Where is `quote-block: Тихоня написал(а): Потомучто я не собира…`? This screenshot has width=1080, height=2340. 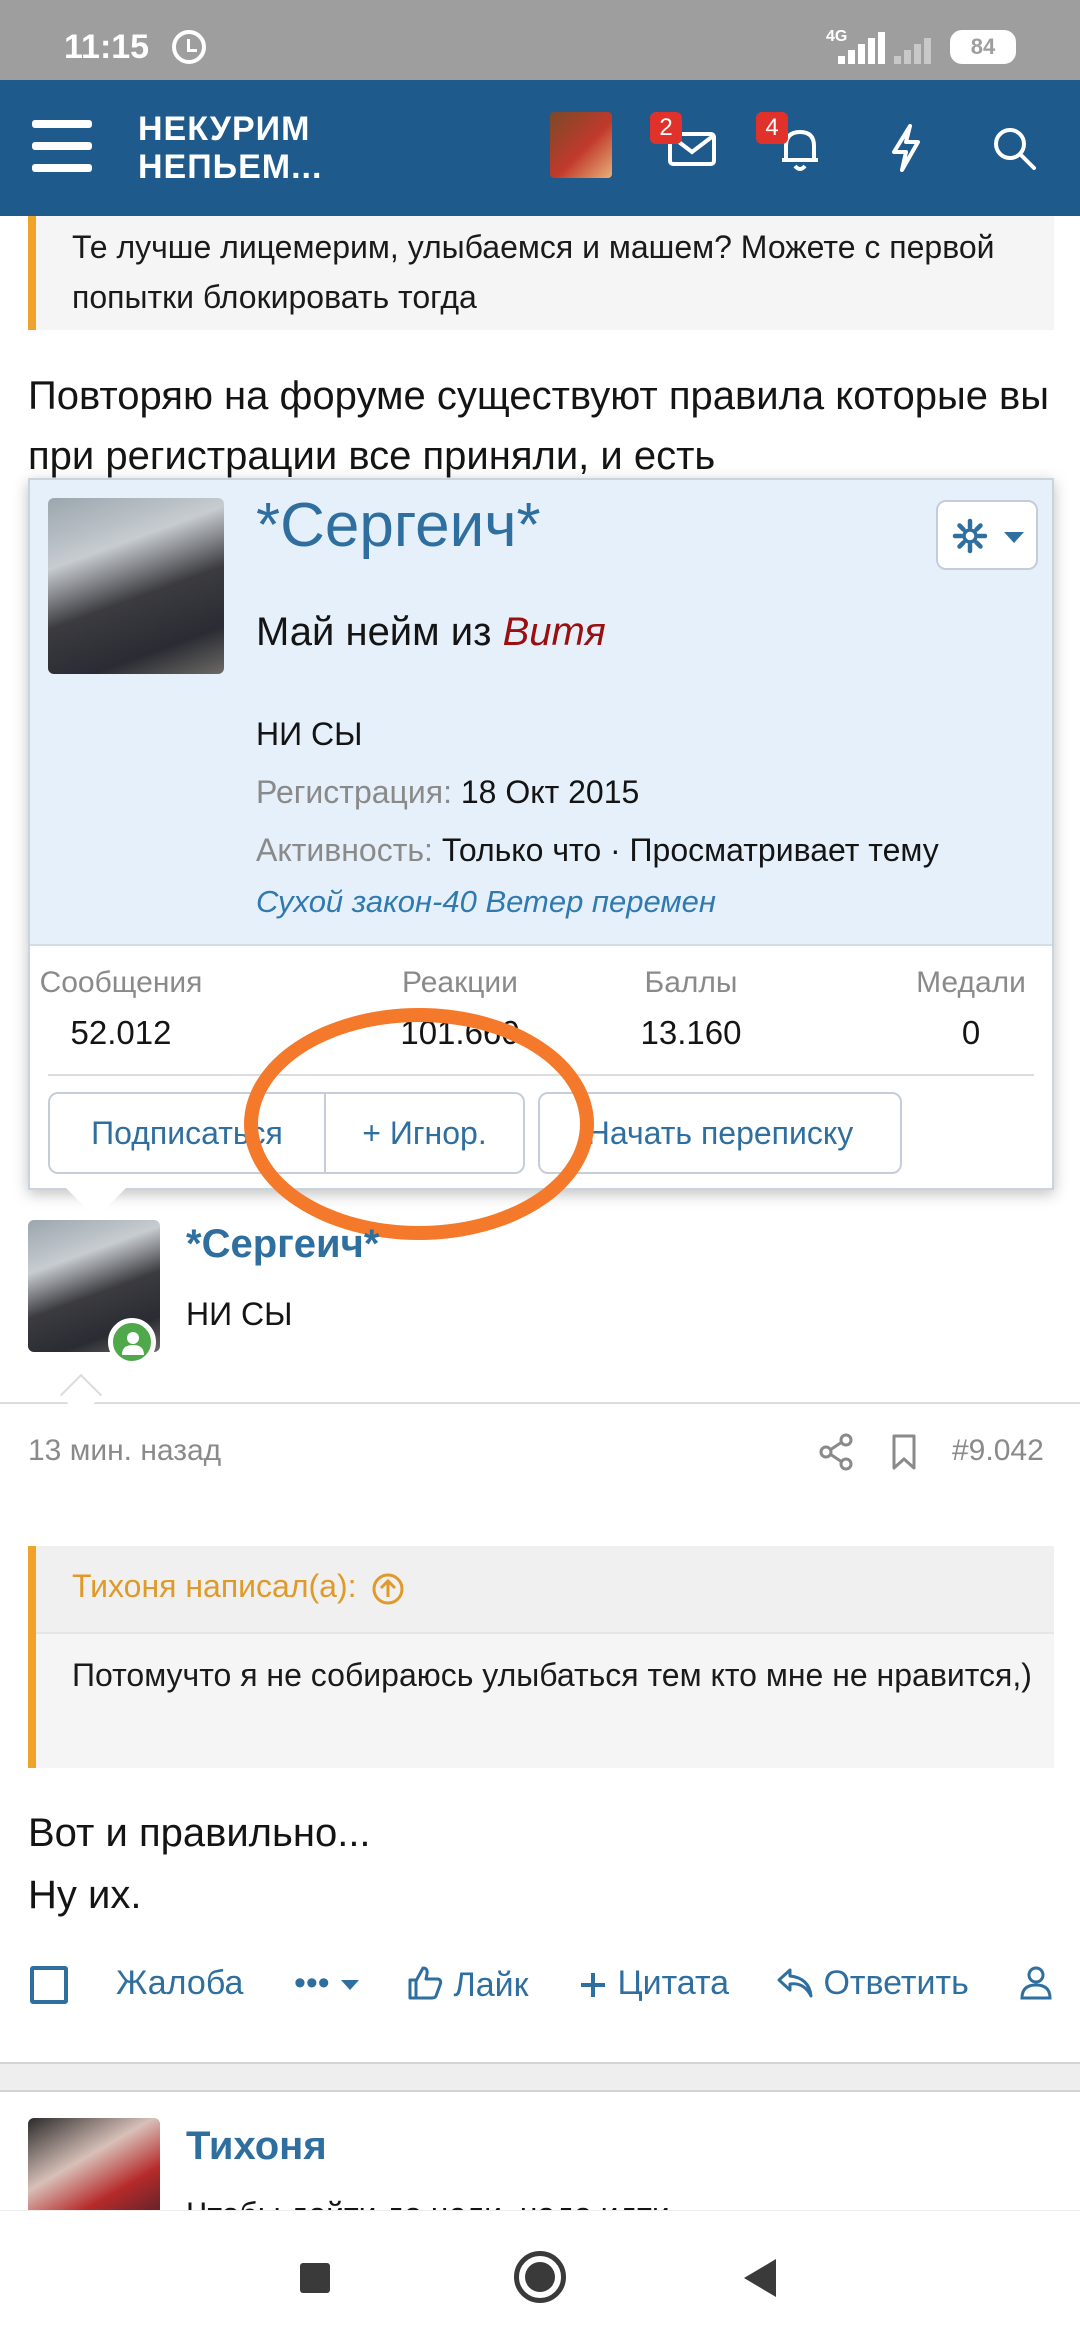
quote-block: Тихоня написал(а): Потомучто я не собира… is located at coordinates (541, 1657).